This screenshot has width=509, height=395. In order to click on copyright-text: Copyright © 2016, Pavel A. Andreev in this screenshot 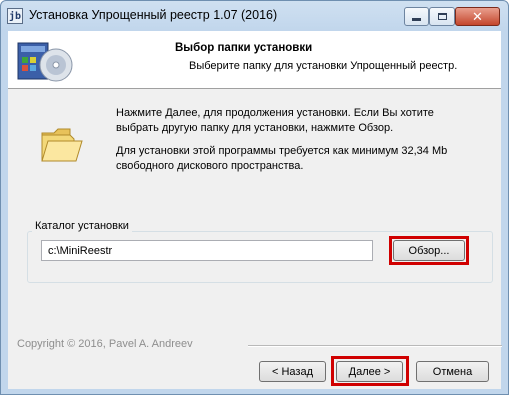, I will do `click(105, 344)`.